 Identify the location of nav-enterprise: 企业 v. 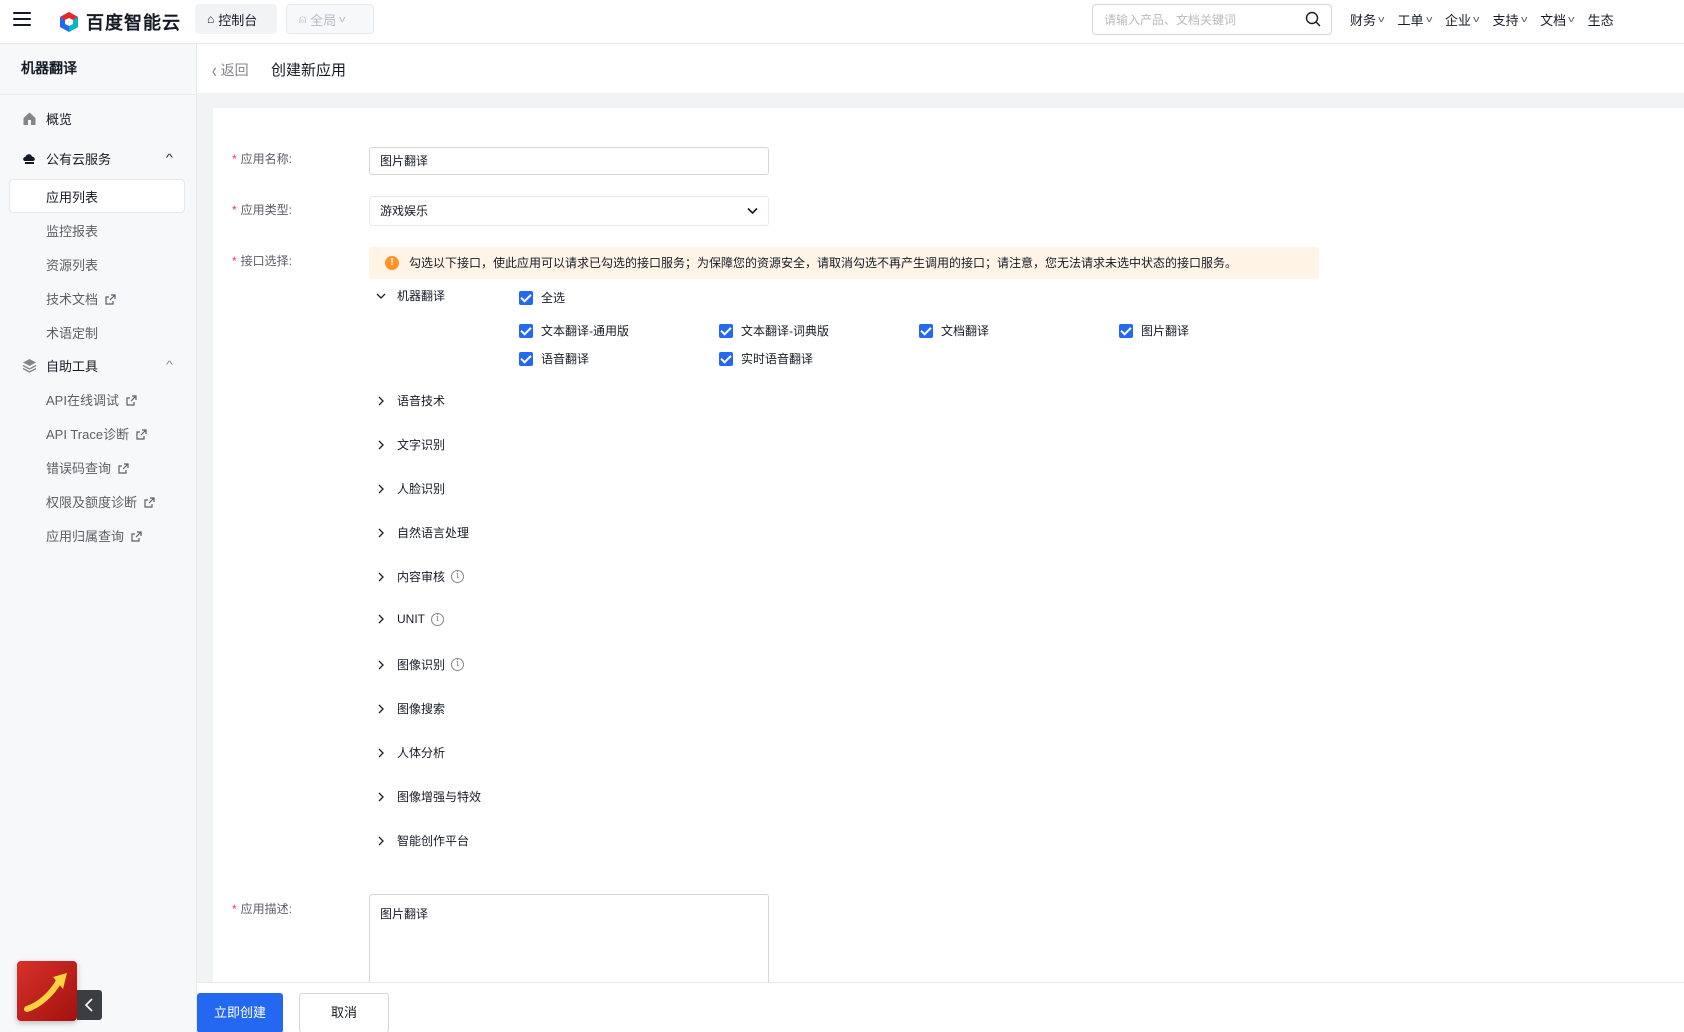
(1462, 19).